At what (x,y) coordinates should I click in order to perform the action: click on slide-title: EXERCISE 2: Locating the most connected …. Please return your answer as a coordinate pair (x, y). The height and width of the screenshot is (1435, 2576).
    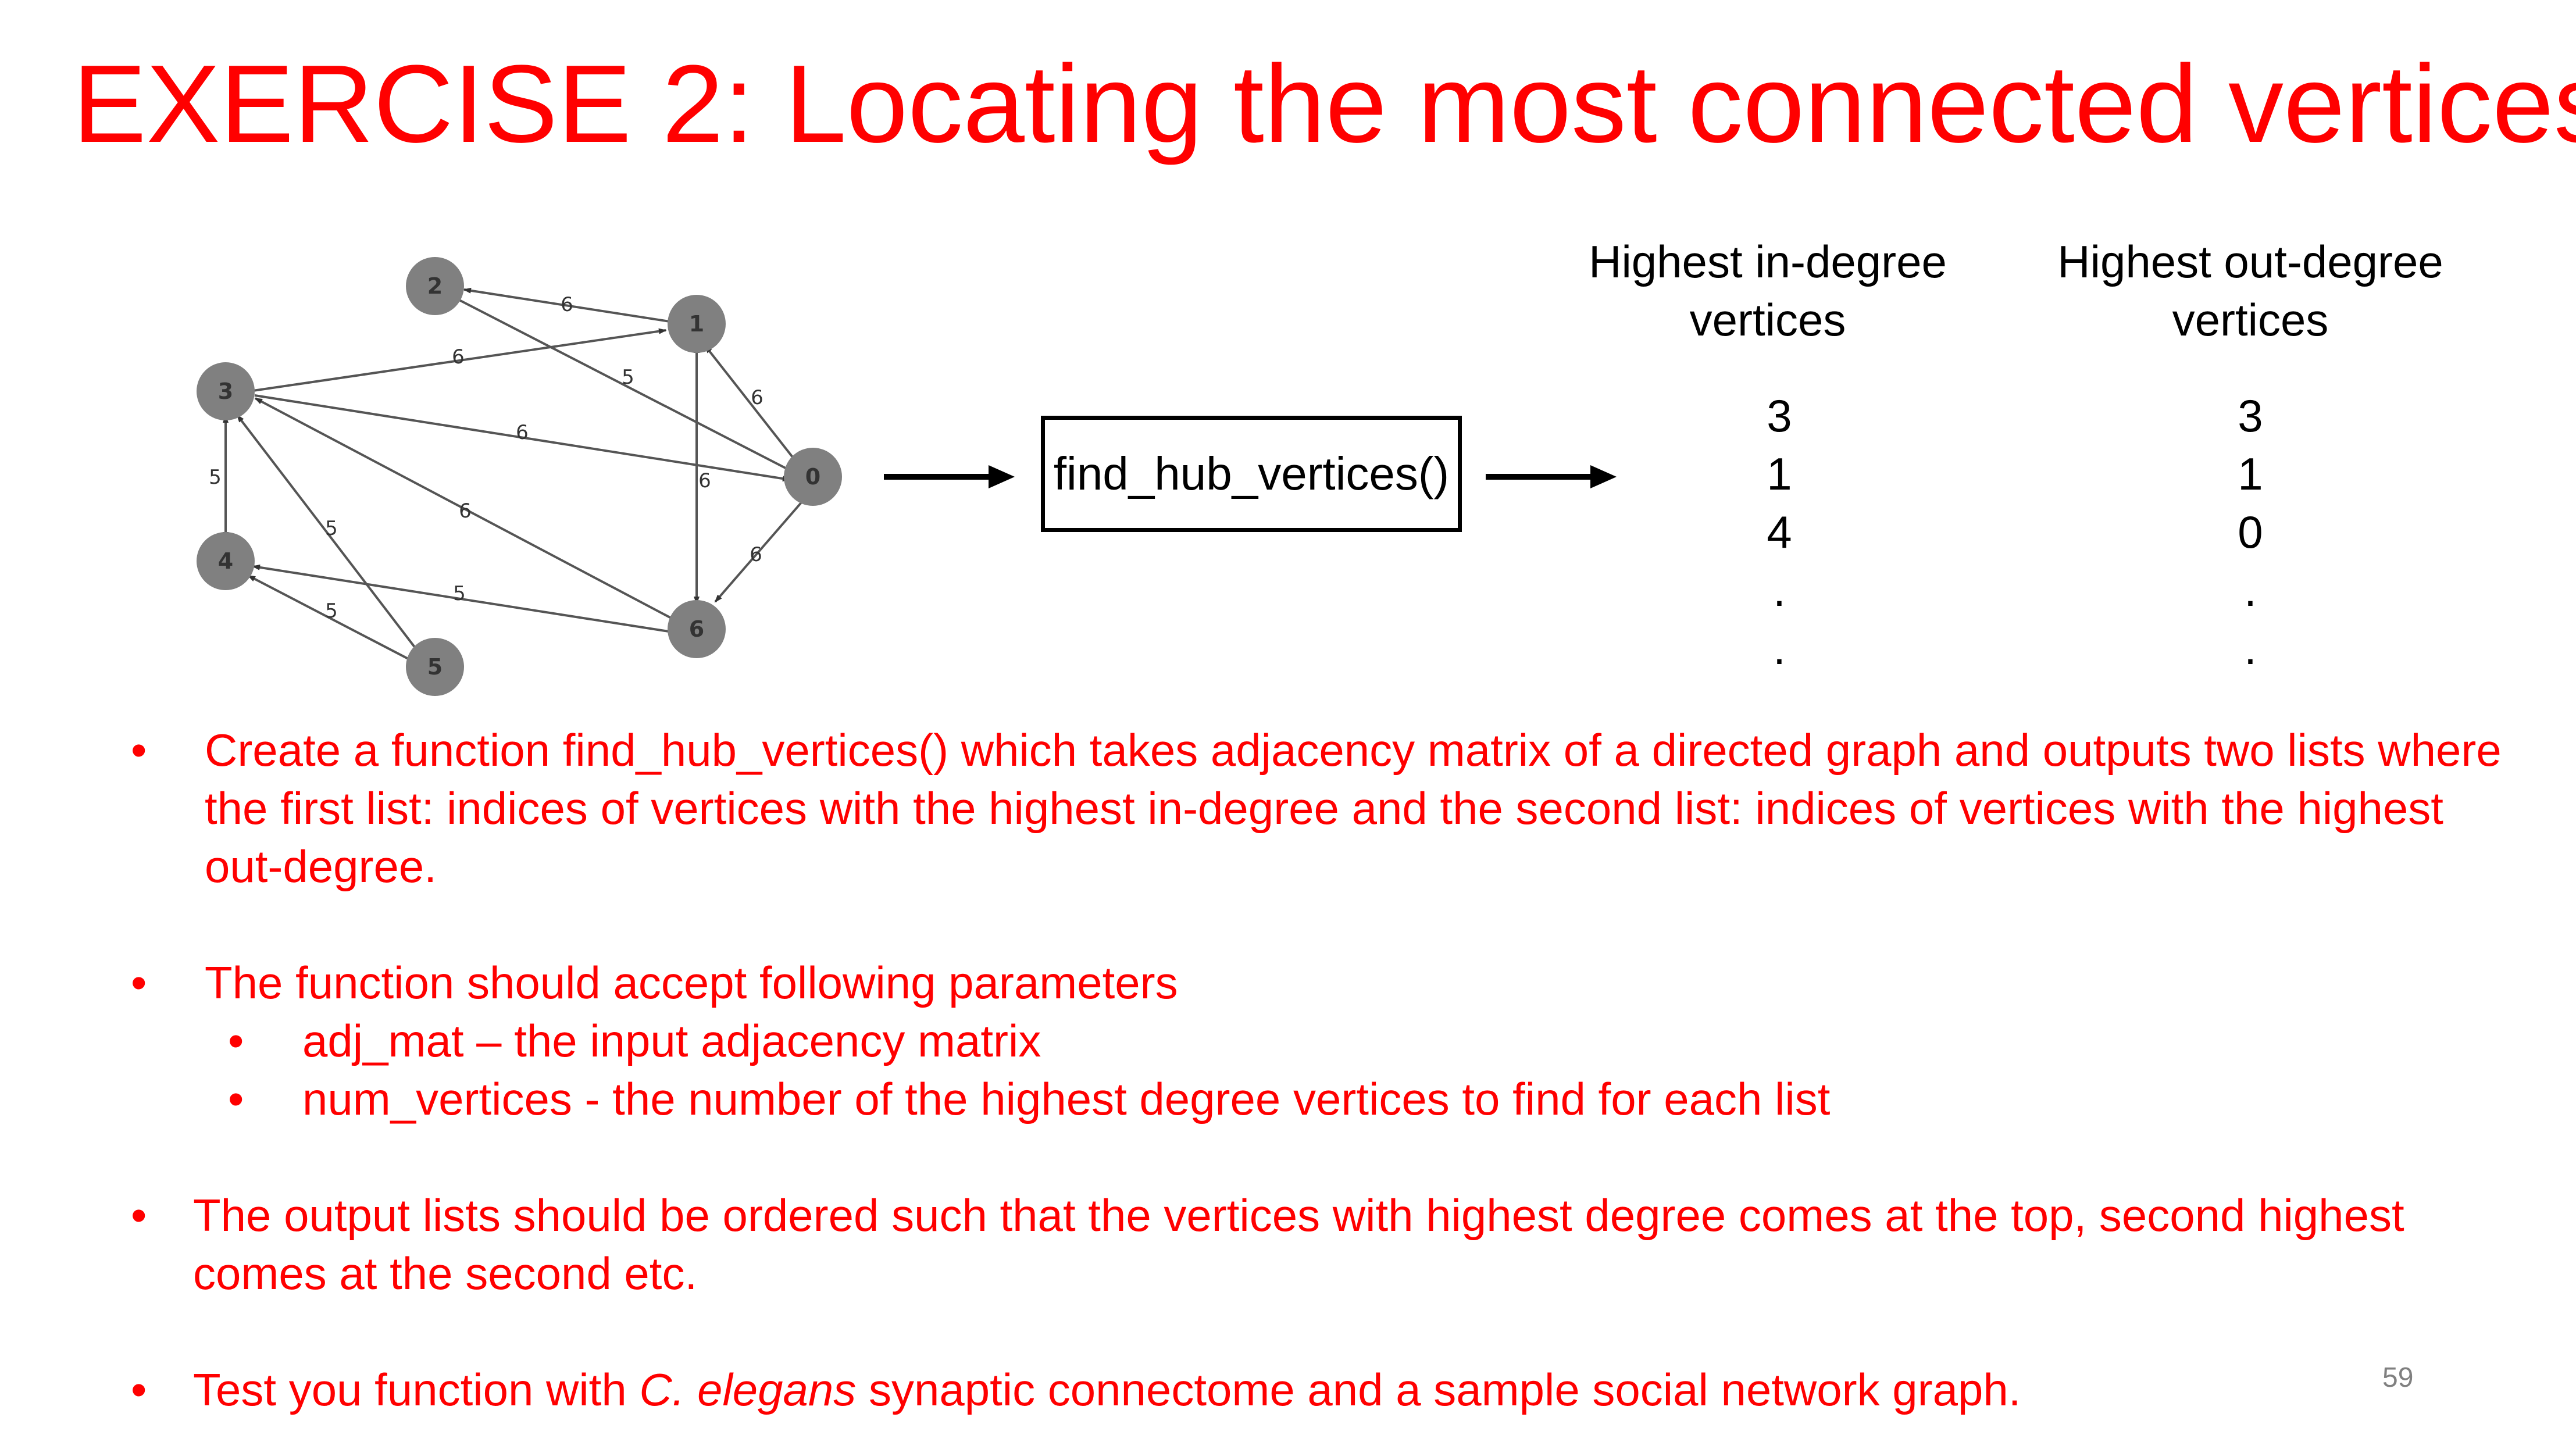
    Looking at the image, I should click on (1324, 104).